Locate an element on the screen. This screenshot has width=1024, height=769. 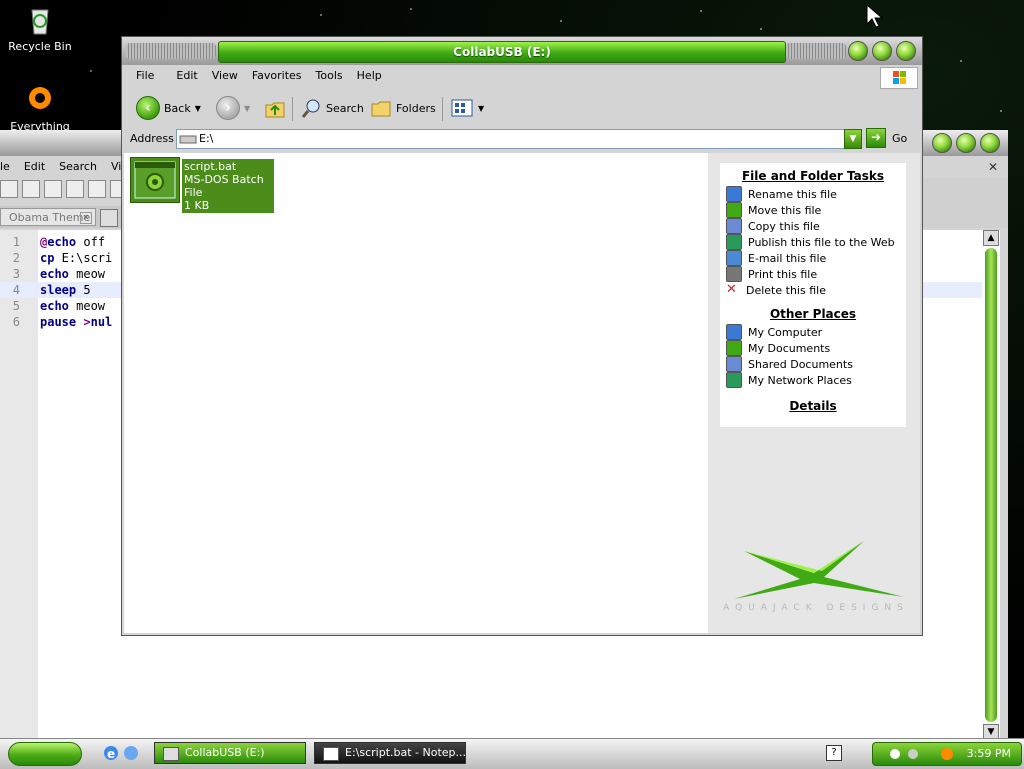
my-documents-icon is located at coordinates (734, 348).